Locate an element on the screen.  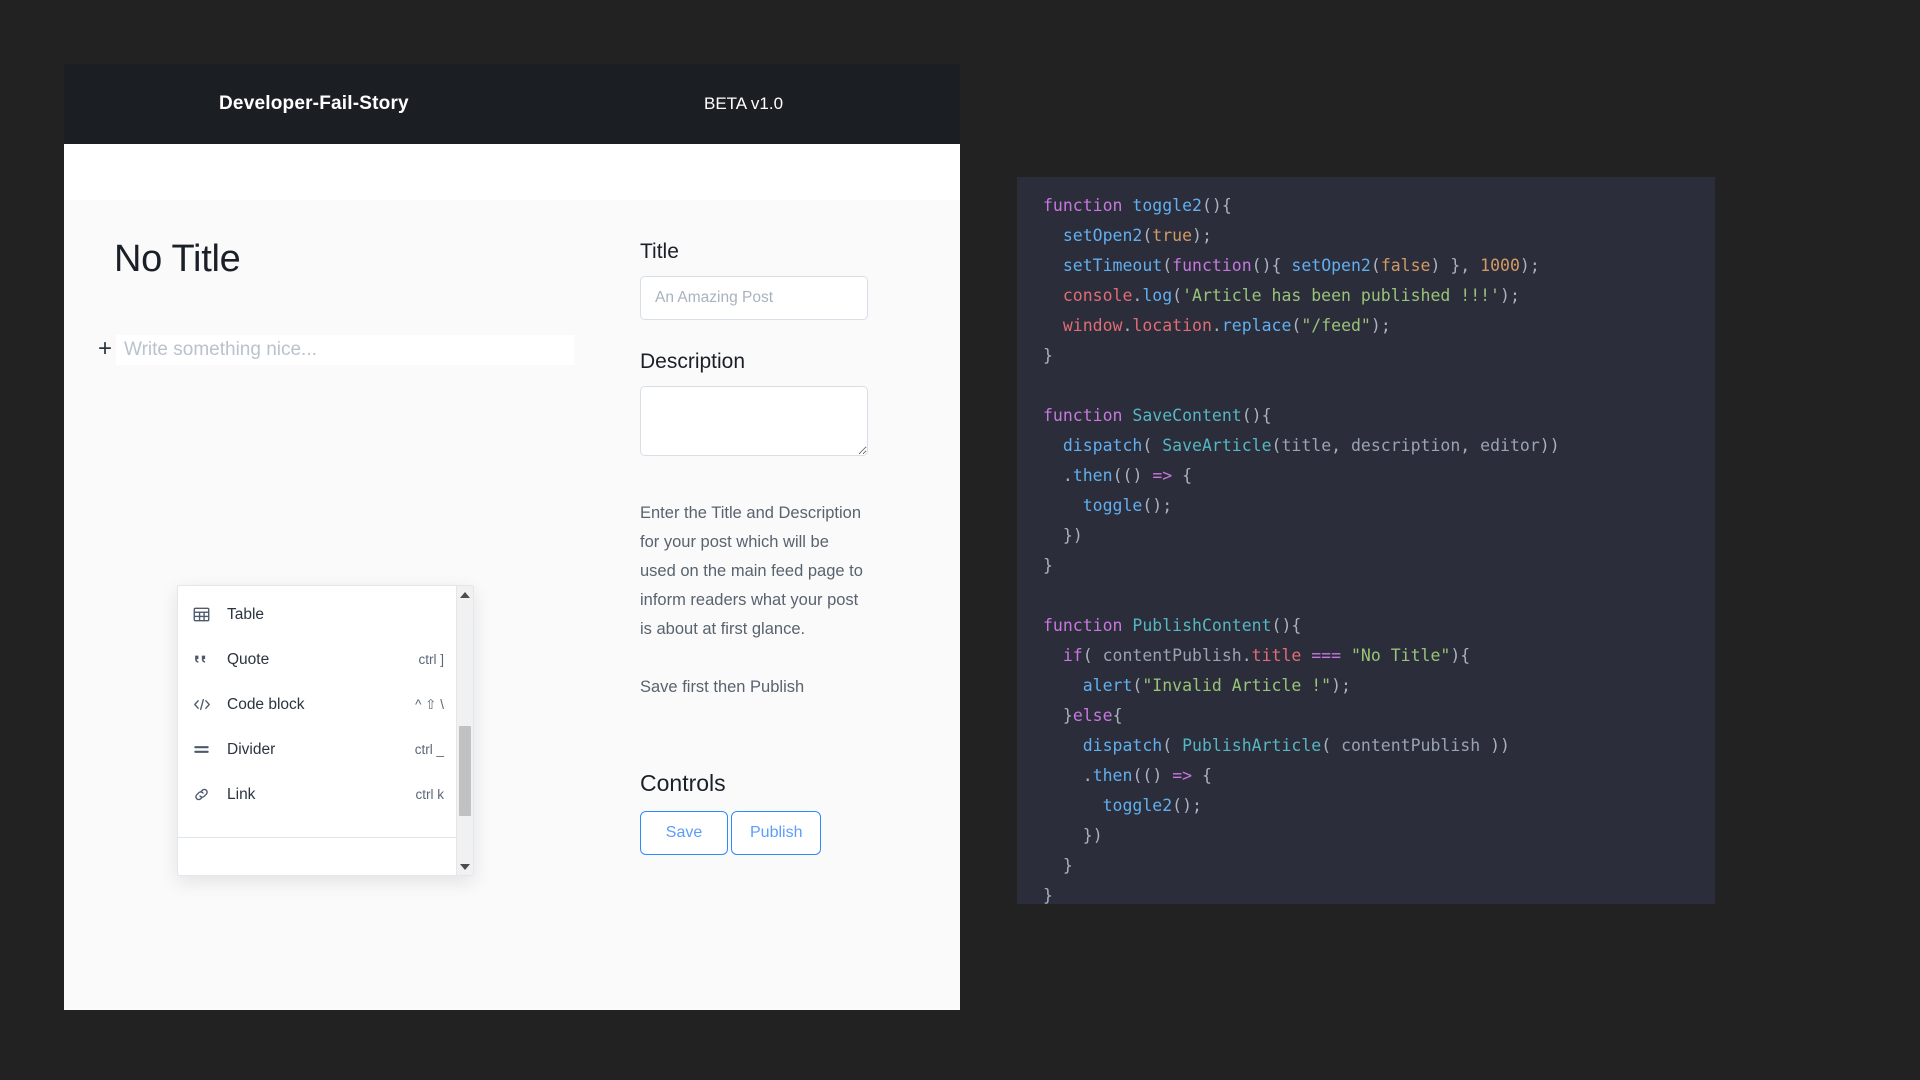
link-icon is located at coordinates (206, 794).